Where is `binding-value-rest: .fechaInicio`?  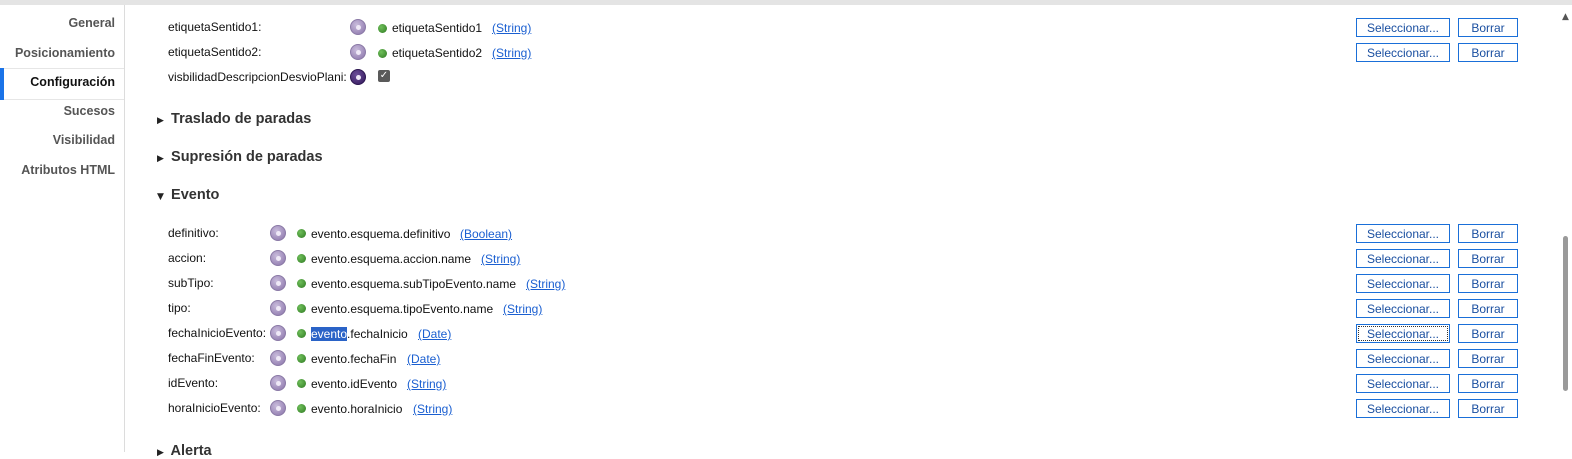 binding-value-rest: .fechaInicio is located at coordinates (377, 334).